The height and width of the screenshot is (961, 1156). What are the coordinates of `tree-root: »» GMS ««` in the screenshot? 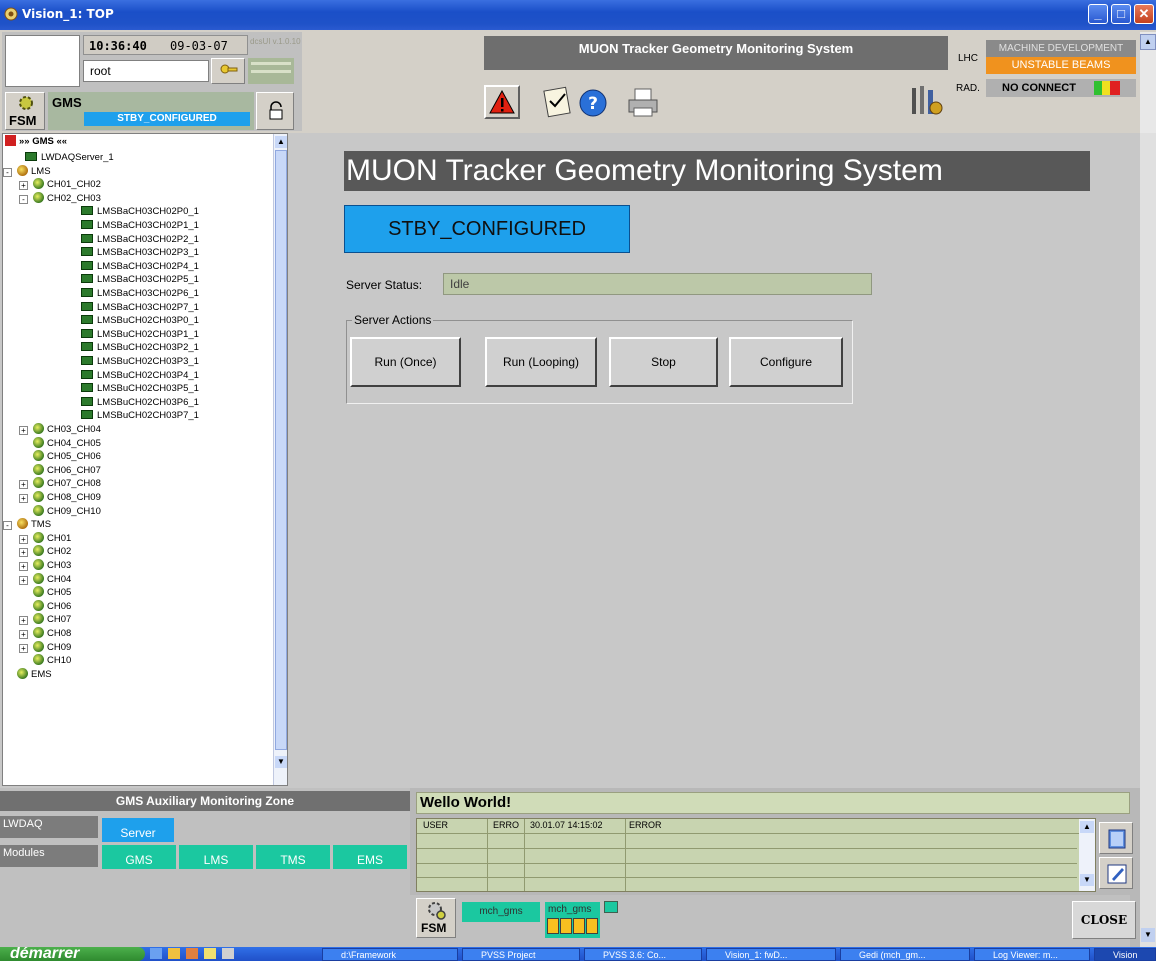 It's located at (36, 141).